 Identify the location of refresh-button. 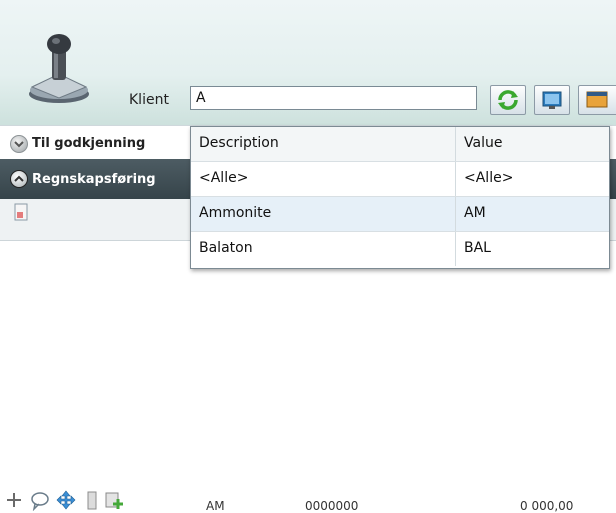
(508, 100).